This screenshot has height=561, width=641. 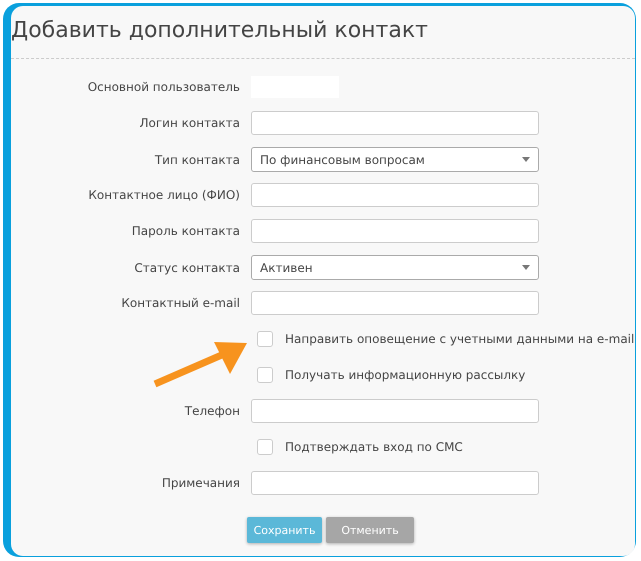 What do you see at coordinates (189, 123) in the screenshot?
I see `field-label: Логин контакта` at bounding box center [189, 123].